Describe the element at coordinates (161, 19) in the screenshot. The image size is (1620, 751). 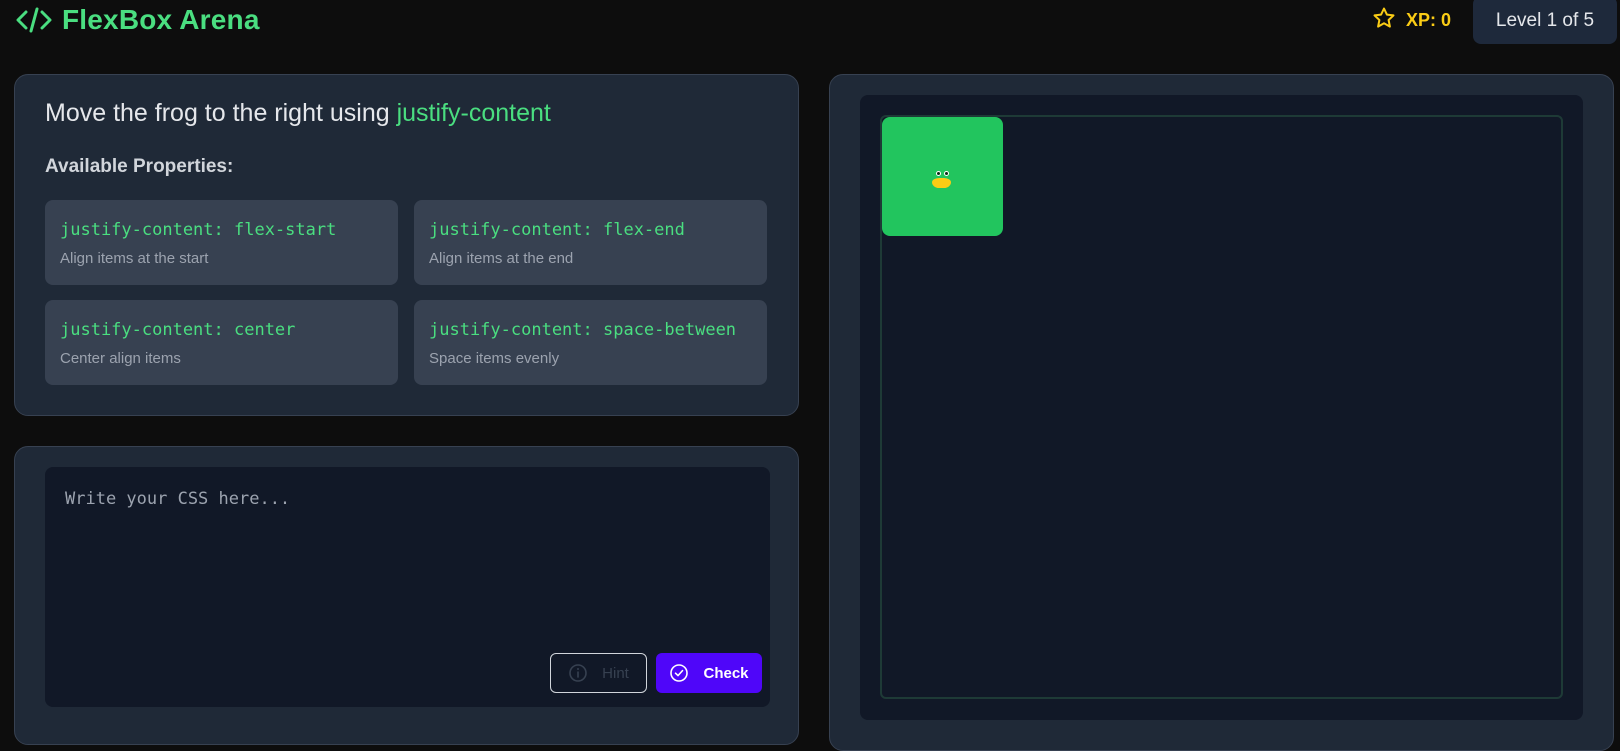
I see `app-title: FlexBox Arena` at that location.